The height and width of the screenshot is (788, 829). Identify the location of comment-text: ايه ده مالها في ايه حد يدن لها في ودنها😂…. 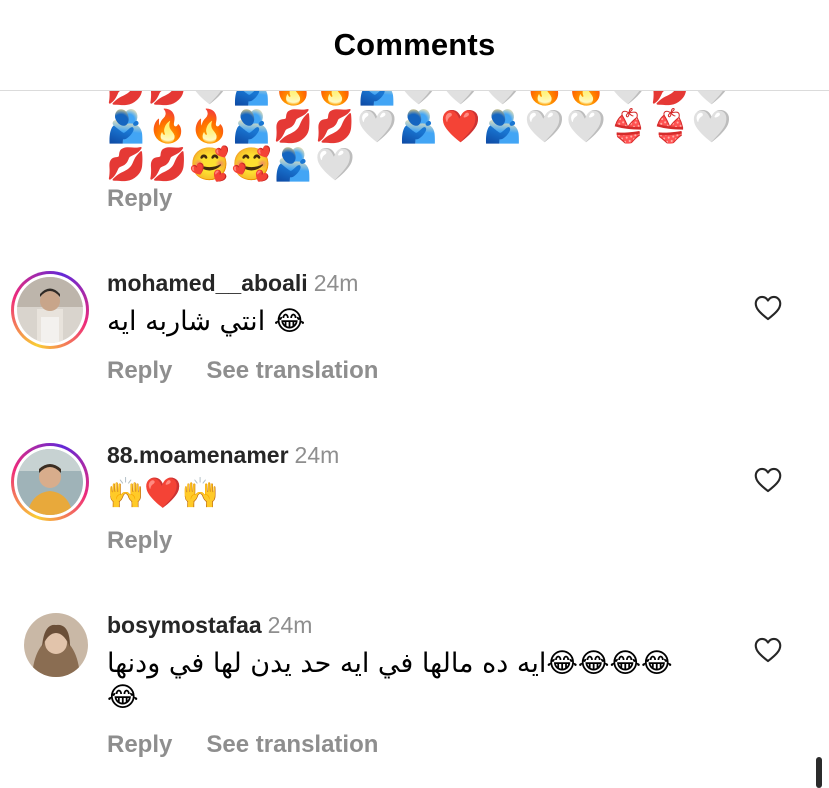
(390, 663).